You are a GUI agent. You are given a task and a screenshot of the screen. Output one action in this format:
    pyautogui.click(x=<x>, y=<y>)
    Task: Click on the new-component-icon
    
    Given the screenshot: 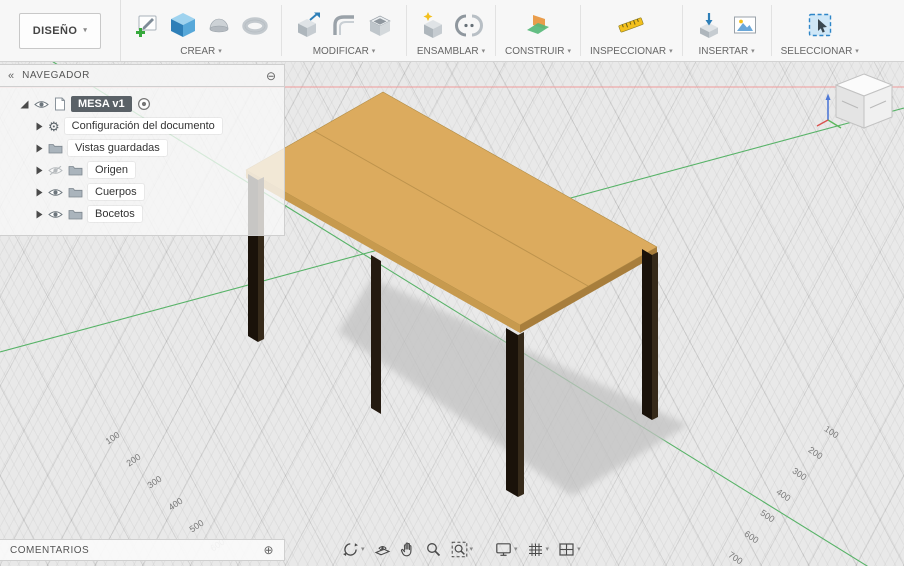 What is the action you would take?
    pyautogui.click(x=432, y=24)
    